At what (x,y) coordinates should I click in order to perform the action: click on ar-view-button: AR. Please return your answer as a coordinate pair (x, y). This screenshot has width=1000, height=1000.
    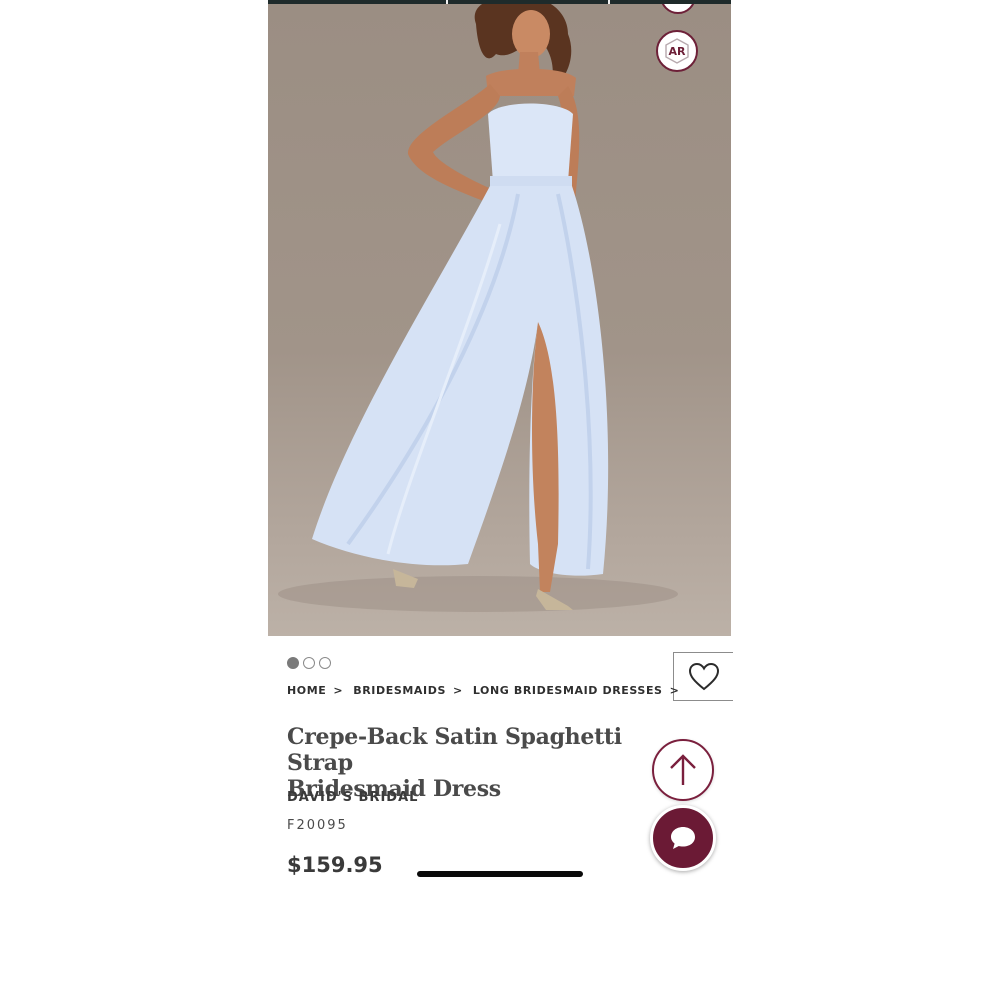
    Looking at the image, I should click on (677, 51).